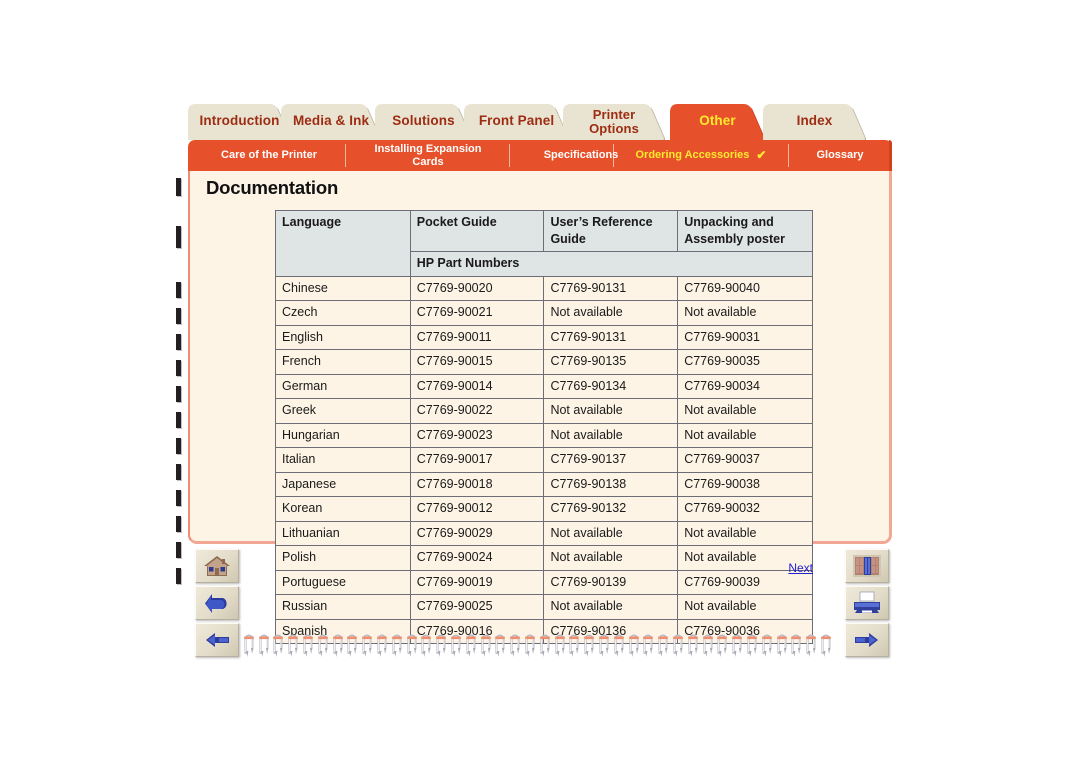 The image size is (1080, 763). What do you see at coordinates (477, 484) in the screenshot?
I see `cell-pocket-guide: C7769-90018` at bounding box center [477, 484].